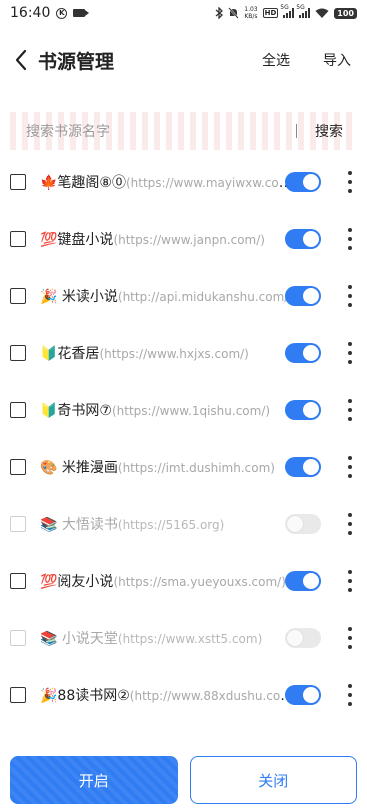 The width and height of the screenshot is (367, 812). What do you see at coordinates (183, 60) in the screenshot?
I see `header: 书源管理 全选 导入` at bounding box center [183, 60].